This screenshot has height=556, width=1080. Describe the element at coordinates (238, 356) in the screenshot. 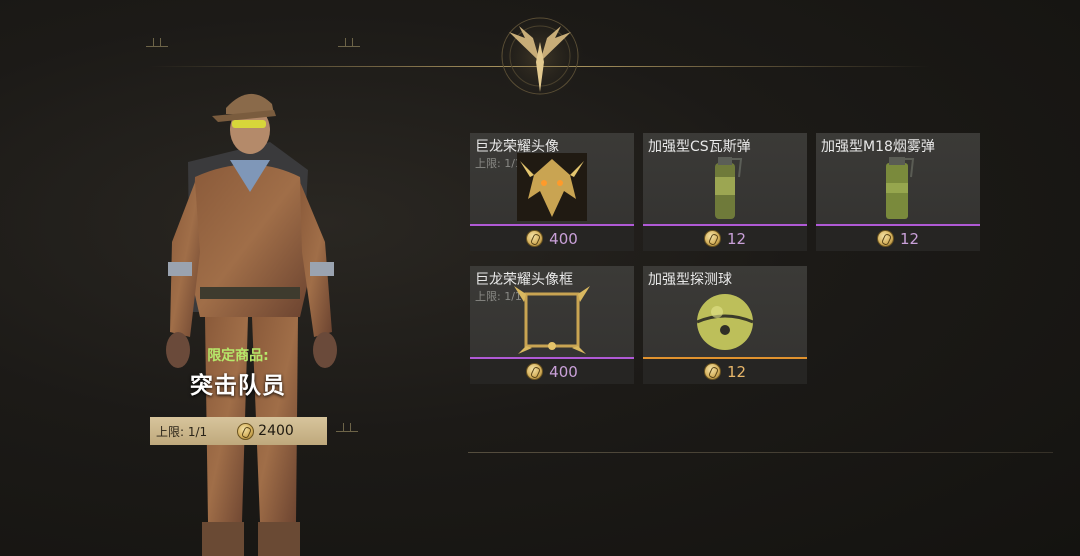

I see `limited-label: 限定商品:` at that location.